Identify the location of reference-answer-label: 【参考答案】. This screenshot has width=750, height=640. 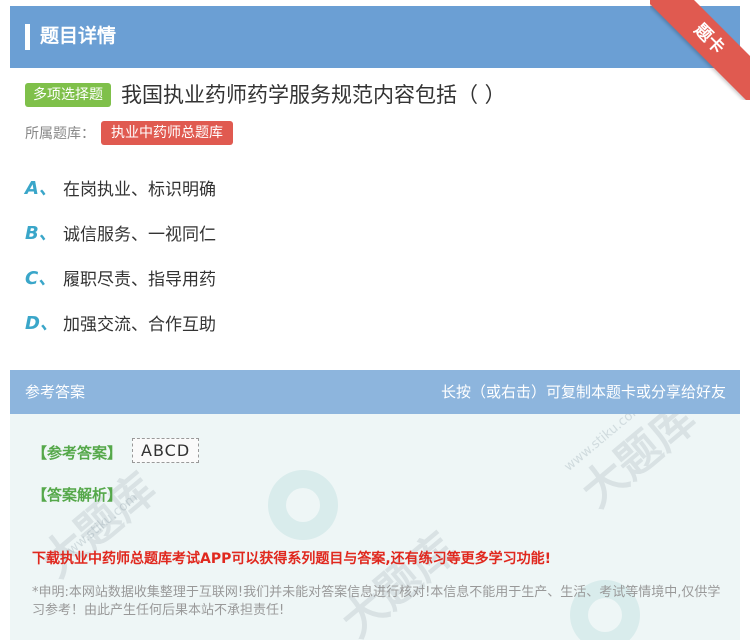
(77, 453).